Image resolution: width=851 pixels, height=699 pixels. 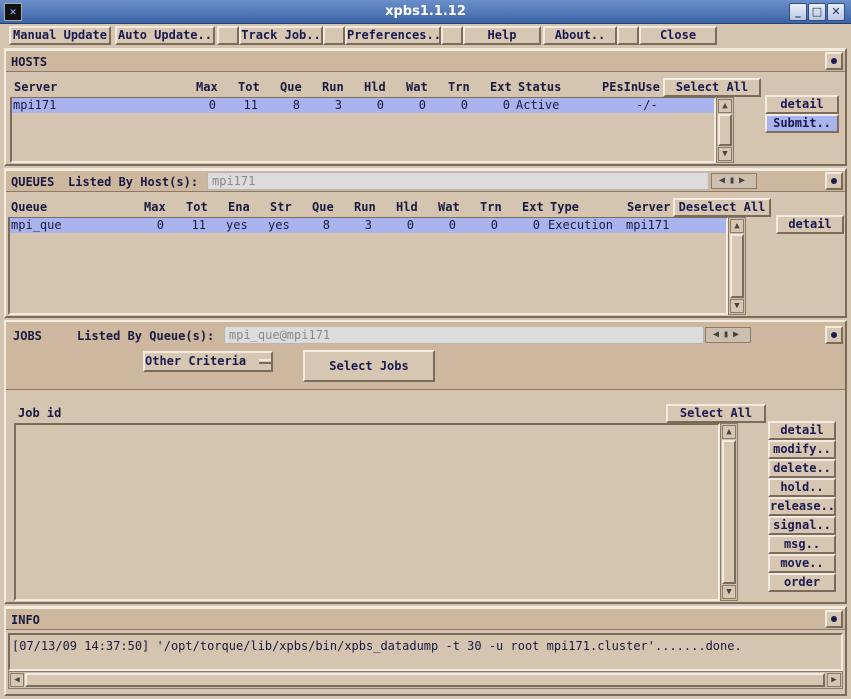 What do you see at coordinates (29, 62) in the screenshot?
I see `hosts-section-label: HOSTS` at bounding box center [29, 62].